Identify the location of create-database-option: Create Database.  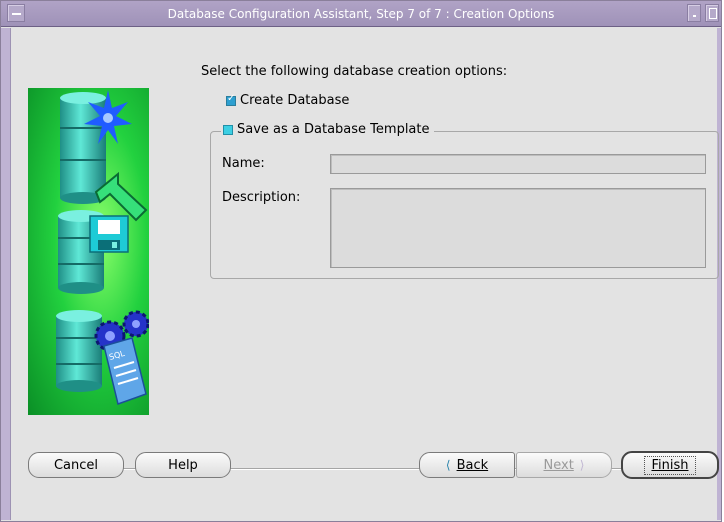
(287, 100).